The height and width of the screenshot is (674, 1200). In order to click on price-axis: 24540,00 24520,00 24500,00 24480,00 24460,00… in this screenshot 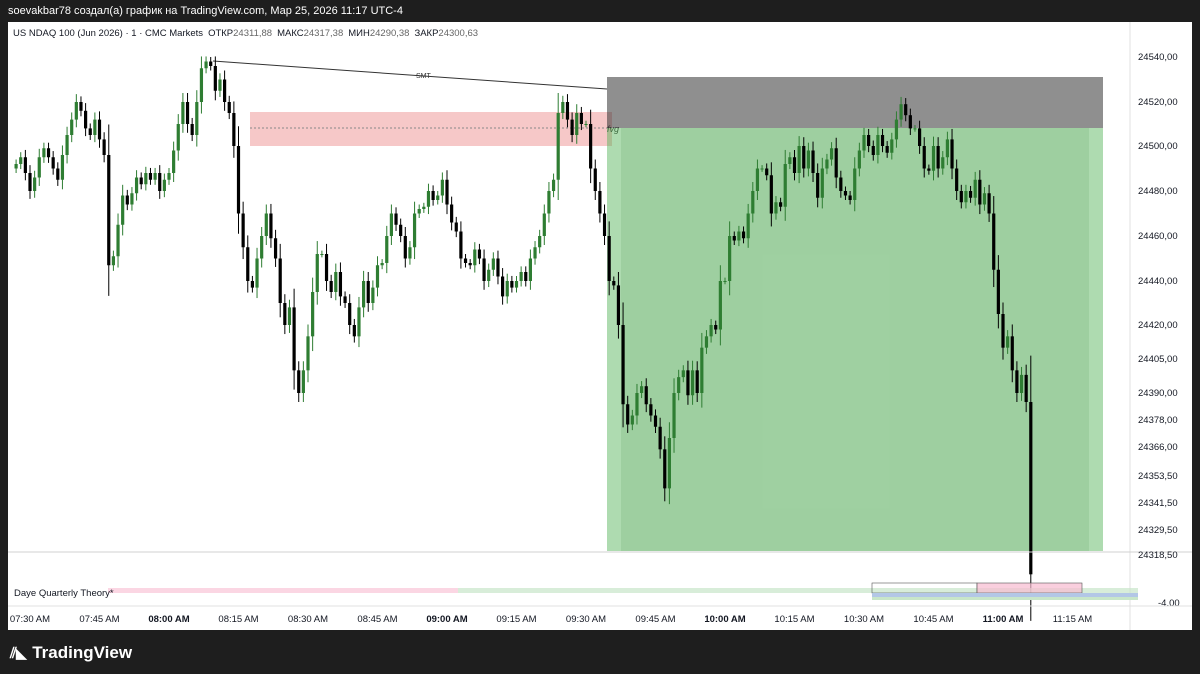, I will do `click(1158, 306)`.